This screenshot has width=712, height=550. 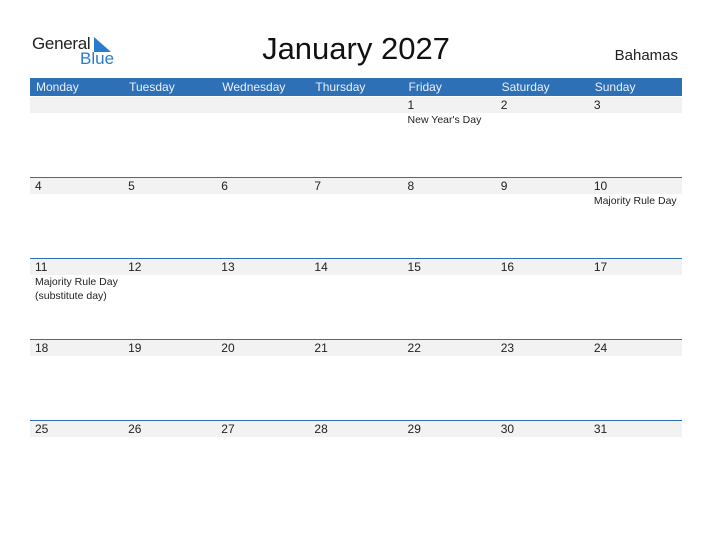 I want to click on day-number: 20, so click(x=228, y=348).